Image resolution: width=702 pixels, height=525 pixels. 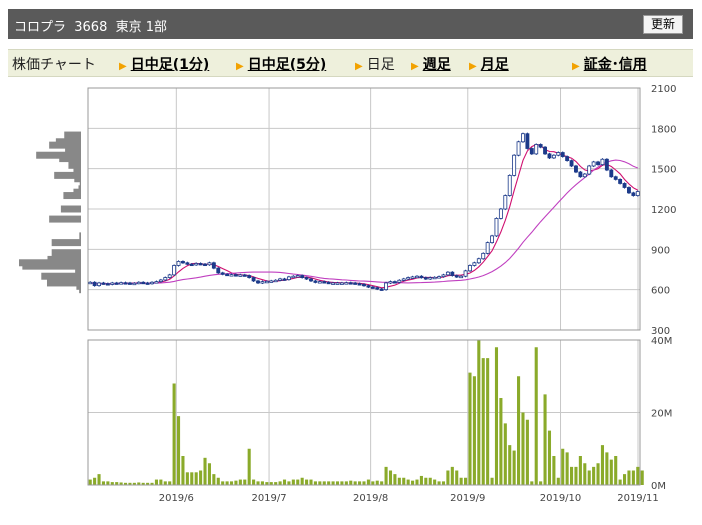 I want to click on volume-tick-label: 40M, so click(x=661, y=341).